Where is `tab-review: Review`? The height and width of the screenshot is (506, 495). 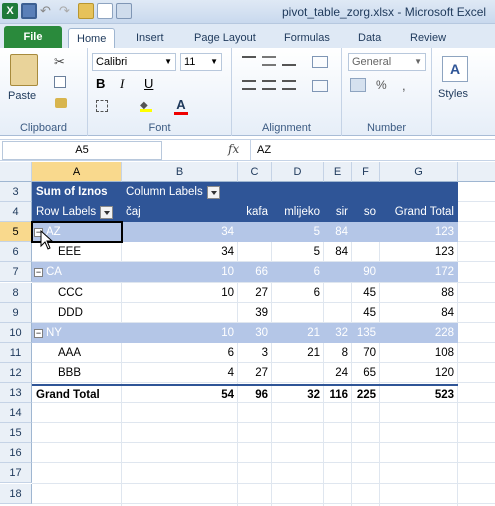
tab-review: Review is located at coordinates (428, 38).